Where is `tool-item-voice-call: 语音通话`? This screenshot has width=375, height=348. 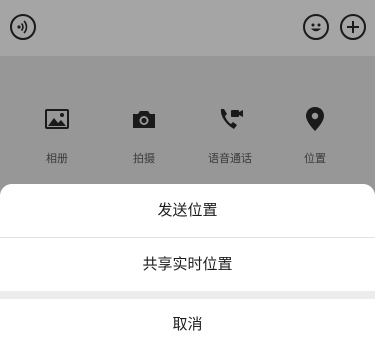
tool-item-voice-call: 语音通话 is located at coordinates (230, 139).